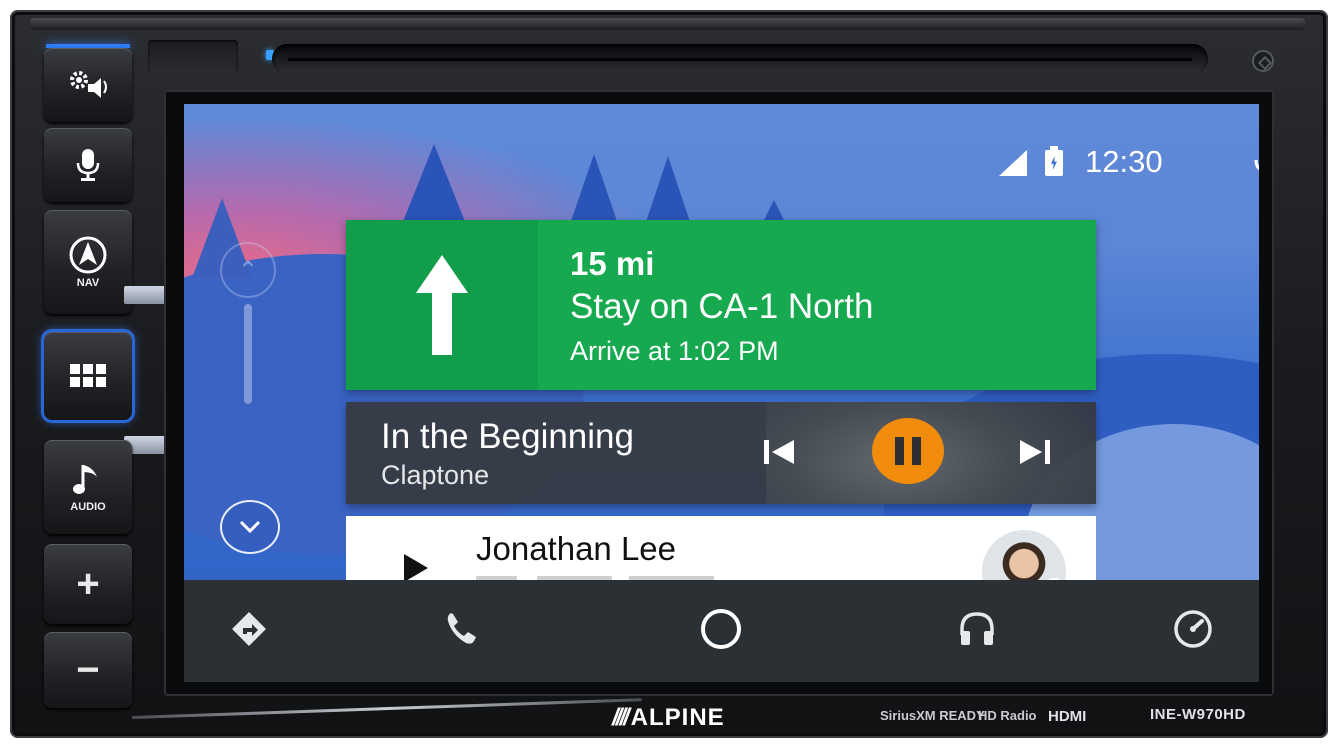 This screenshot has width=1332, height=749. I want to click on nav-eta: Arrive at 1:02 PM, so click(674, 351).